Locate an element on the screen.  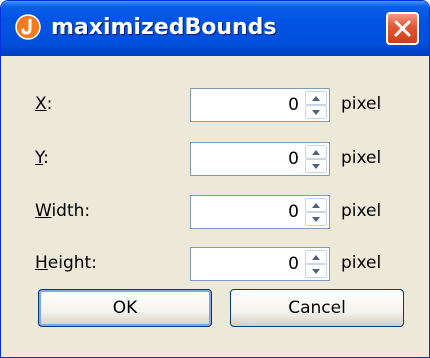
height-label-mnemonic: H is located at coordinates (41, 263).